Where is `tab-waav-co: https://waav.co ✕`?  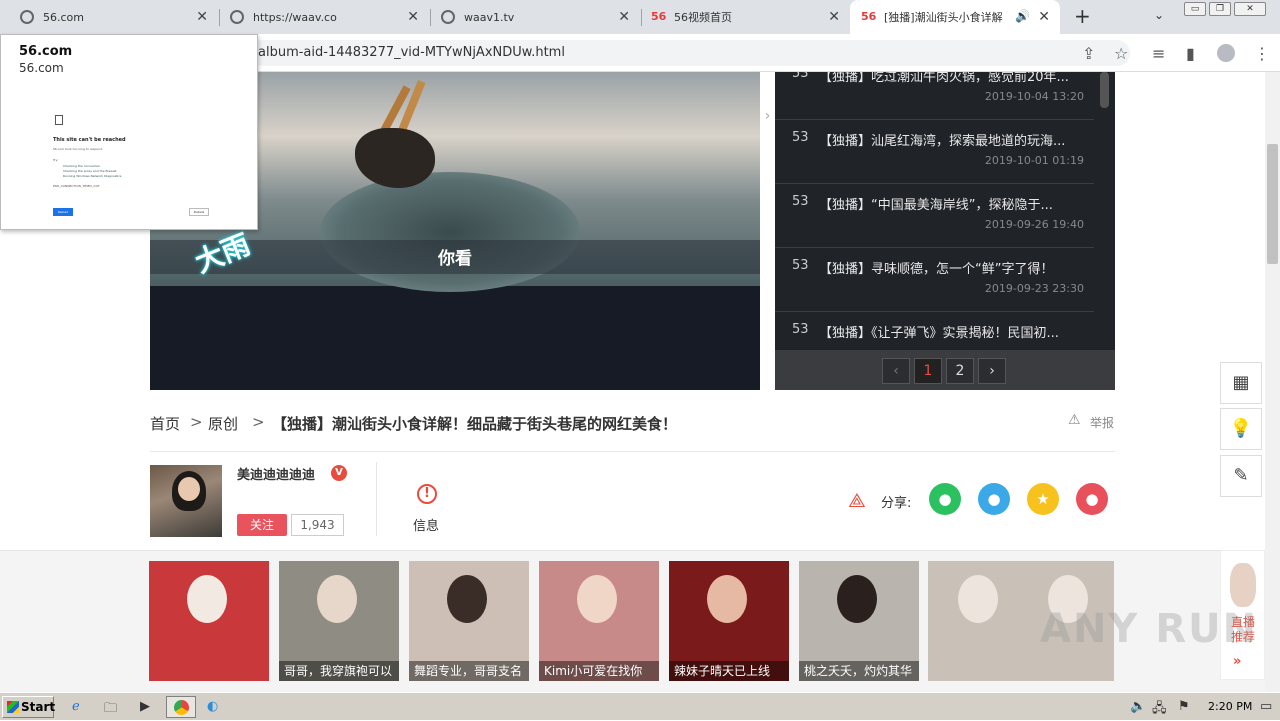
tab-waav-co: https://waav.co ✕ is located at coordinates (319, 17).